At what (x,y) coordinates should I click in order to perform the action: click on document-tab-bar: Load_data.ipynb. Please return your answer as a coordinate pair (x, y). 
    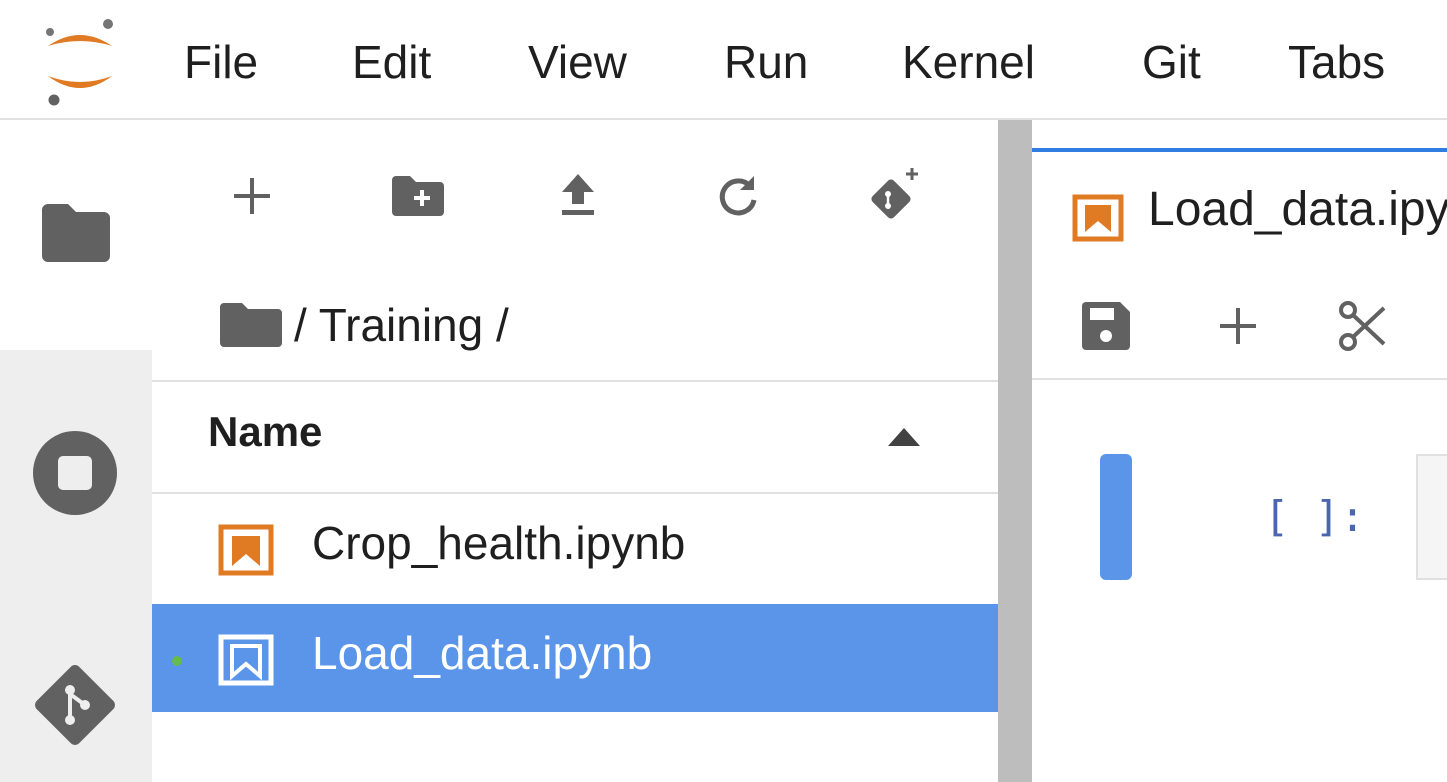
    Looking at the image, I should click on (1239, 195).